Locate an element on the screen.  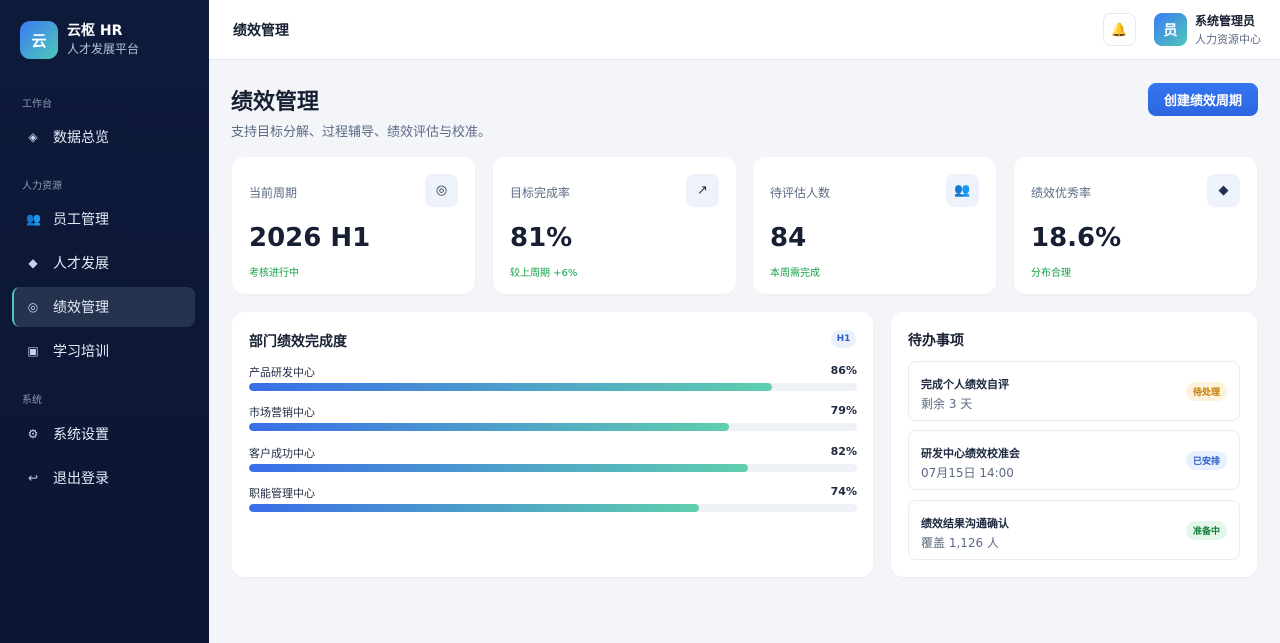
card-title: 待办事项 is located at coordinates (936, 341).